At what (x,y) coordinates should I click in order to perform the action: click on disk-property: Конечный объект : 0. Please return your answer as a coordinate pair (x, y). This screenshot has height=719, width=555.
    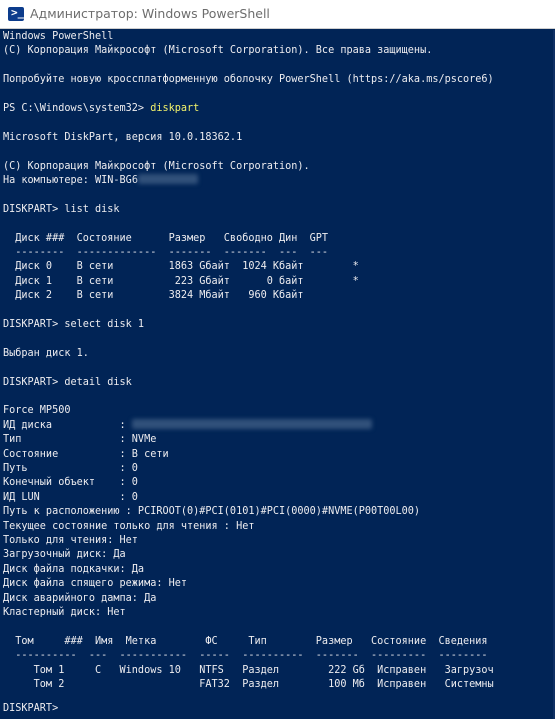
    Looking at the image, I should click on (70, 483).